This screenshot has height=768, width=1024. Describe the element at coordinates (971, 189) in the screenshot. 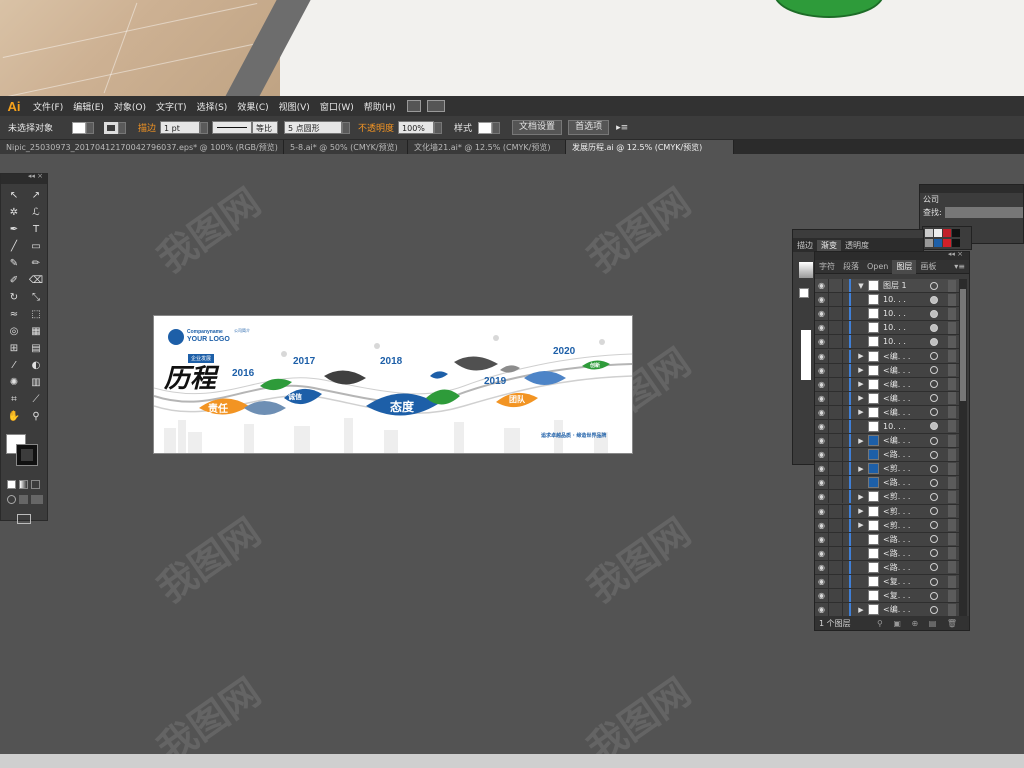

I see `swatches-panel-header` at that location.